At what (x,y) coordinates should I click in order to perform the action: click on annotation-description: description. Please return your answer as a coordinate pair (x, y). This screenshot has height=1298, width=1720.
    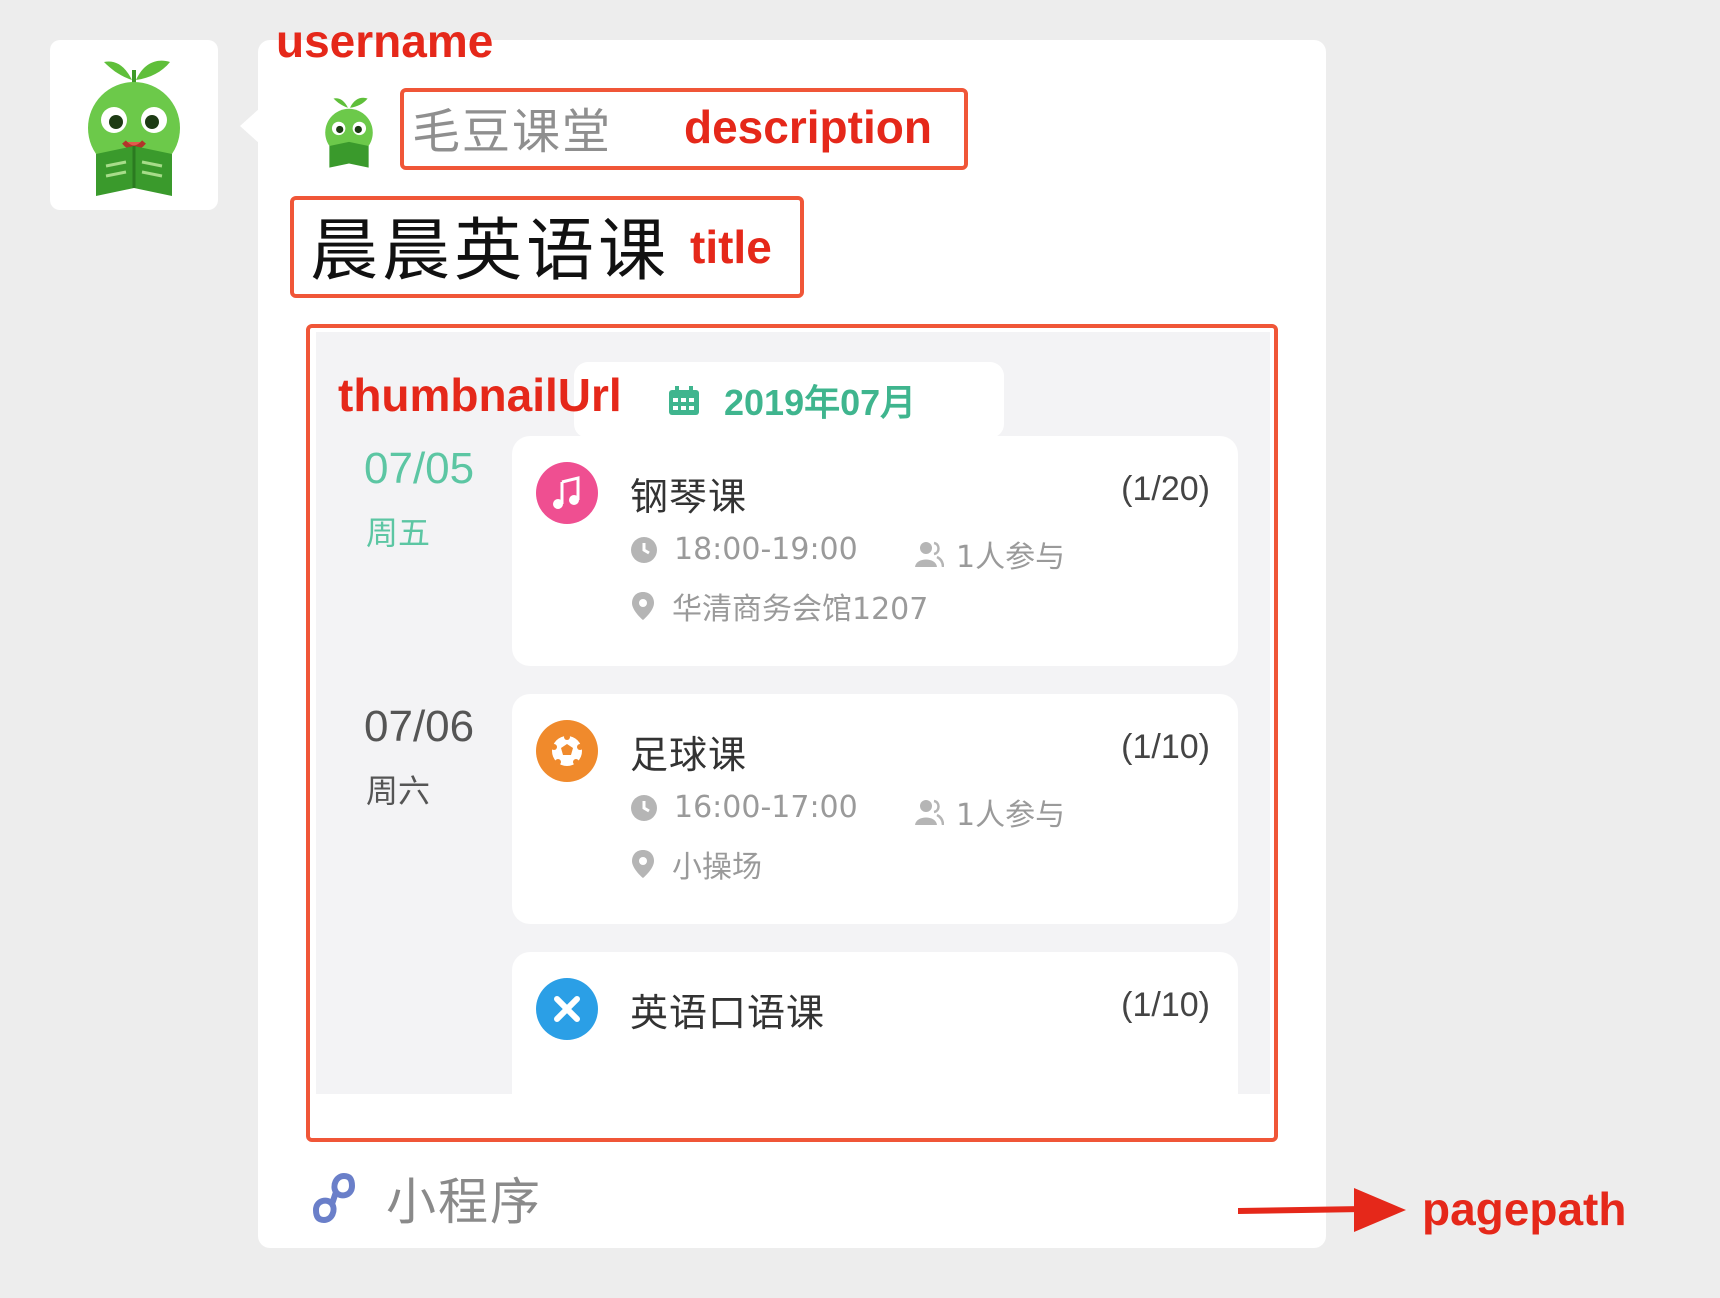
    Looking at the image, I should click on (808, 127).